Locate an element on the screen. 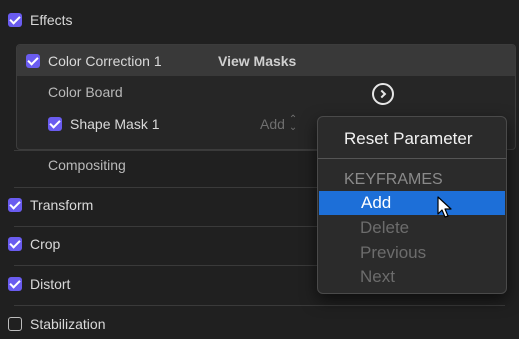 The width and height of the screenshot is (519, 339). shape-mask-checkbox is located at coordinates (55, 124).